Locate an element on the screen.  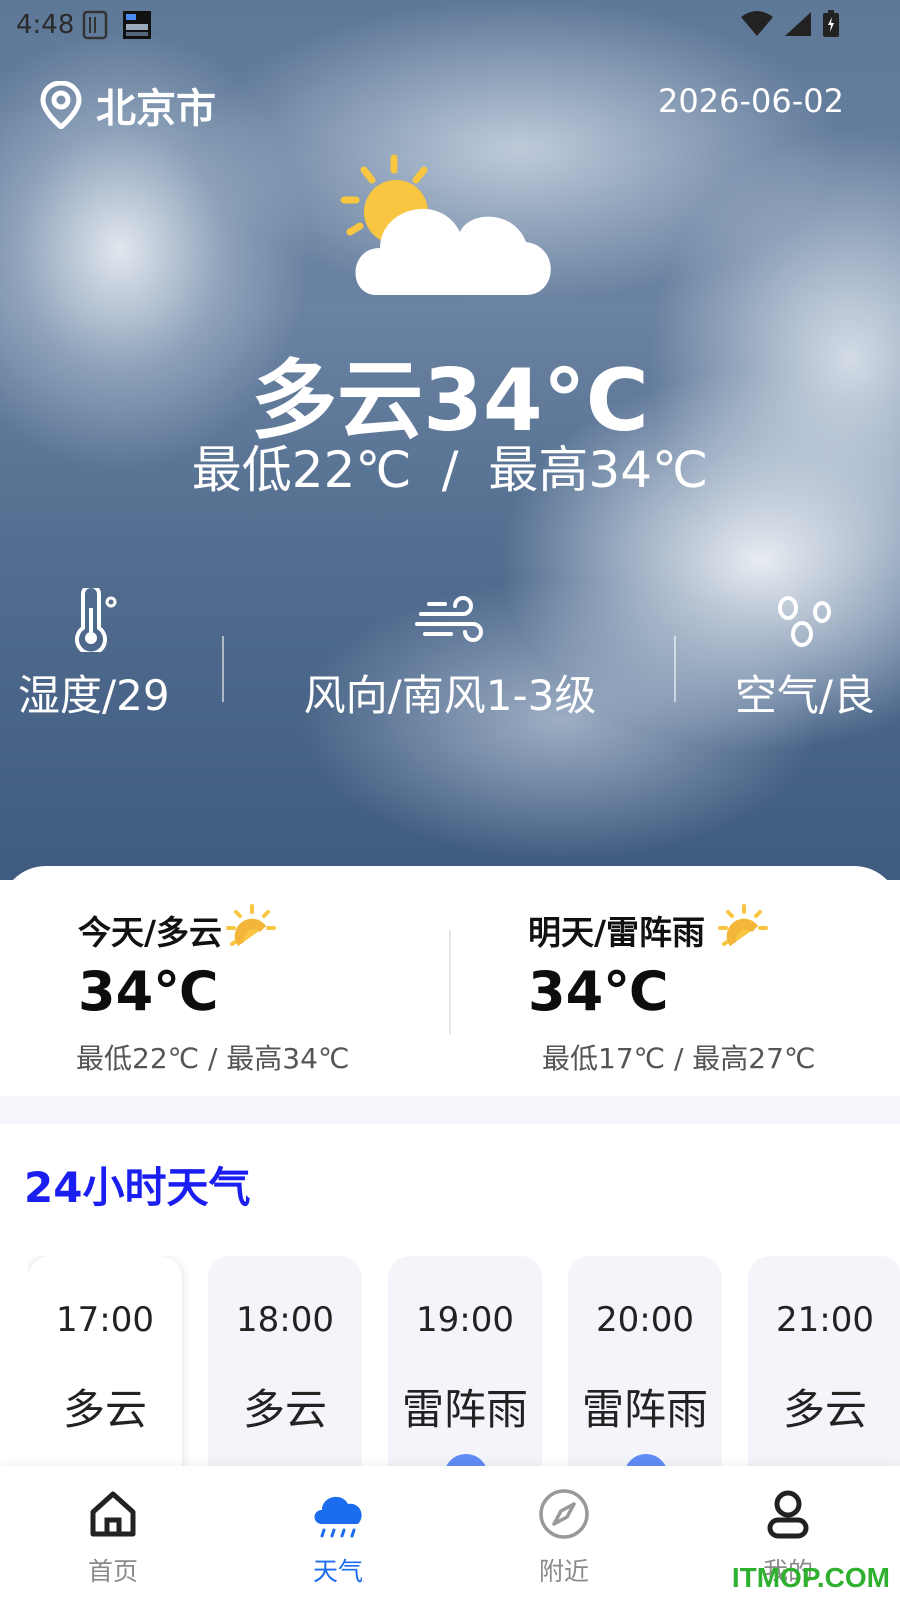
tab-weather: 天气 is located at coordinates (338, 1537).